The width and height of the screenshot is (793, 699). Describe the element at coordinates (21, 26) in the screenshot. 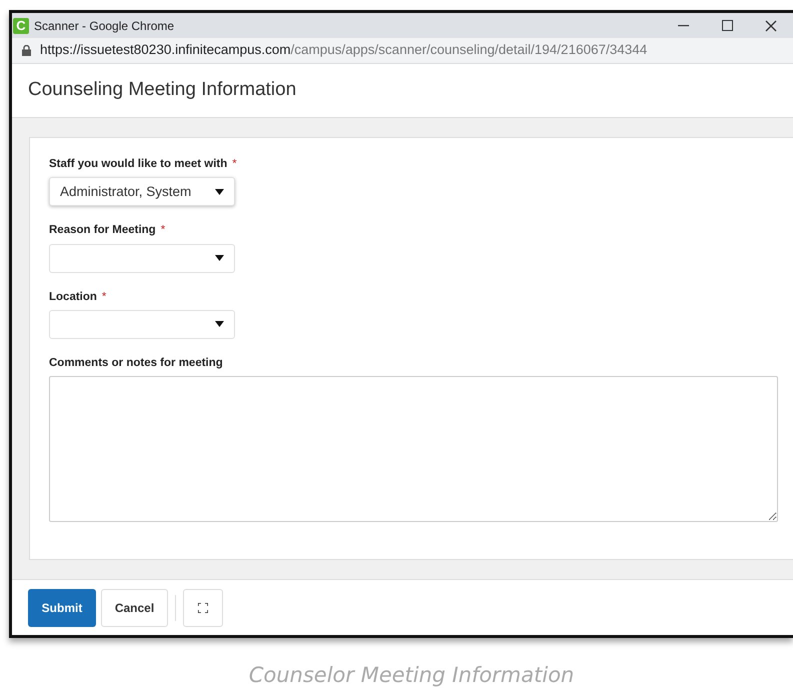

I see `app-icon: C` at that location.